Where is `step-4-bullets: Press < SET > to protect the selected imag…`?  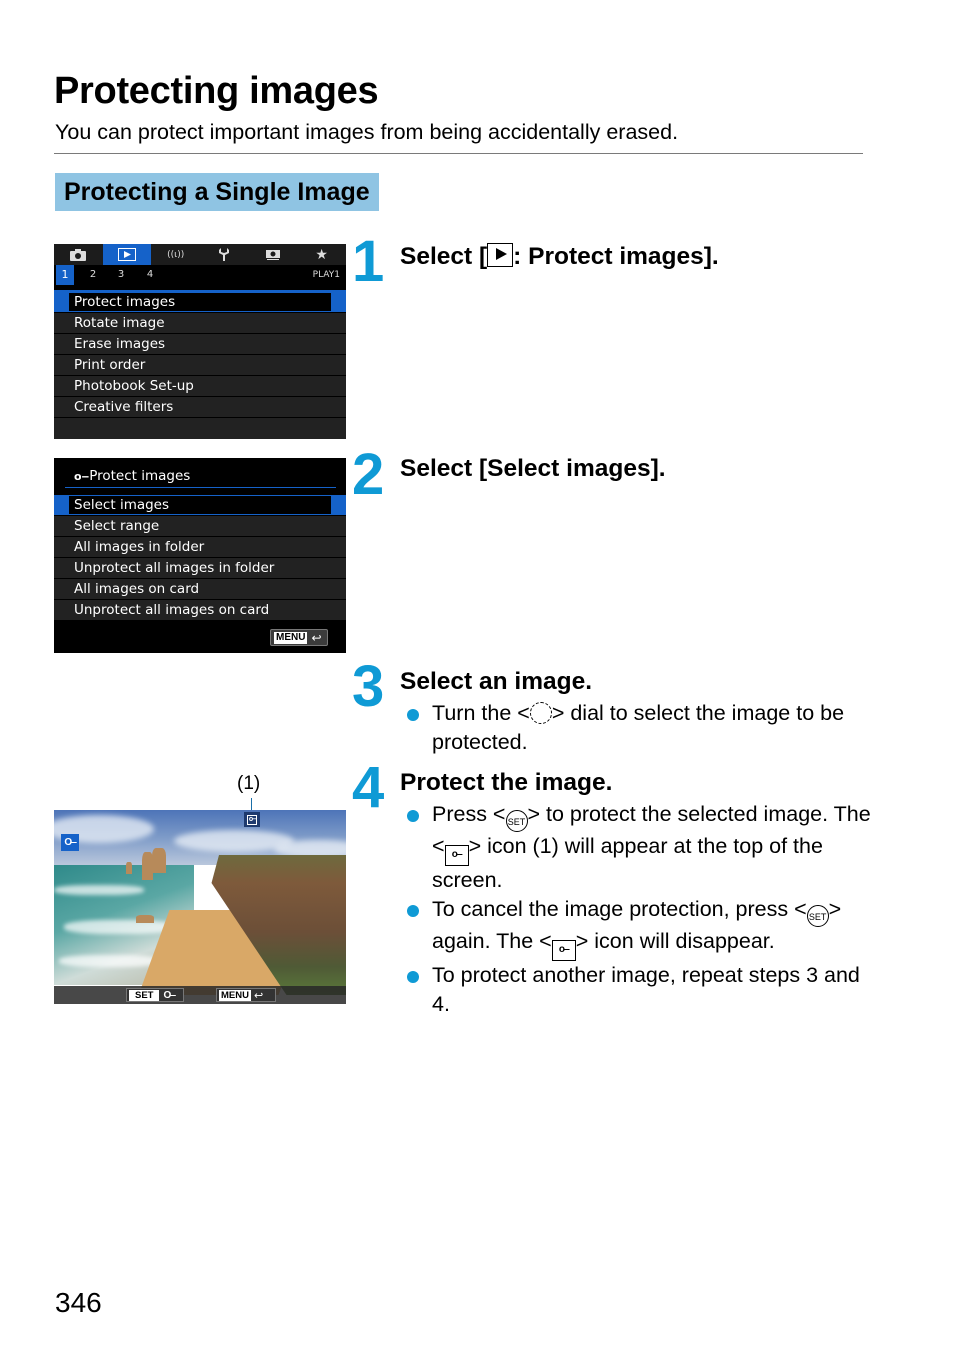
step-4-bullets: Press < SET > to protect the selected imag… is located at coordinates (639, 909).